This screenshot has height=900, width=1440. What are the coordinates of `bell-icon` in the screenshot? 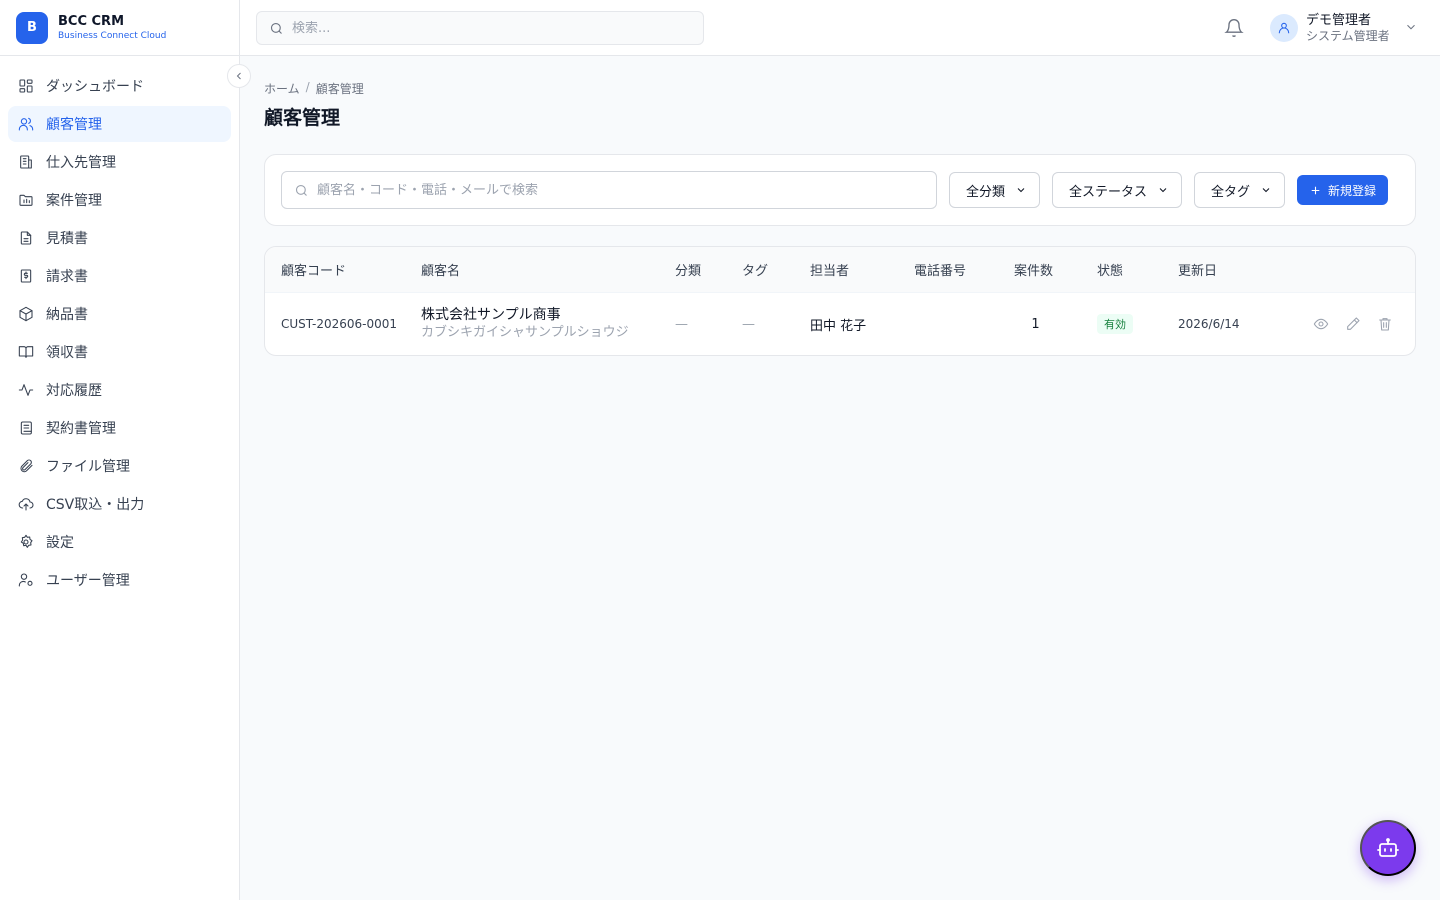 It's located at (1234, 28).